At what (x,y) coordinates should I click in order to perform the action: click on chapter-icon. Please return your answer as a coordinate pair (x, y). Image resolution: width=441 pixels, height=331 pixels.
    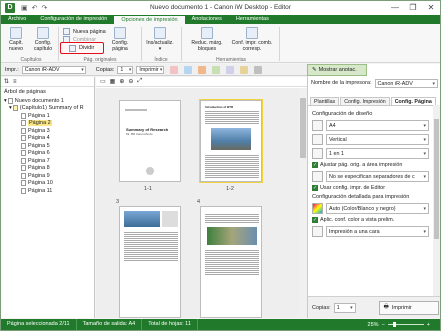
    Looking at the image, I should click on (15, 108).